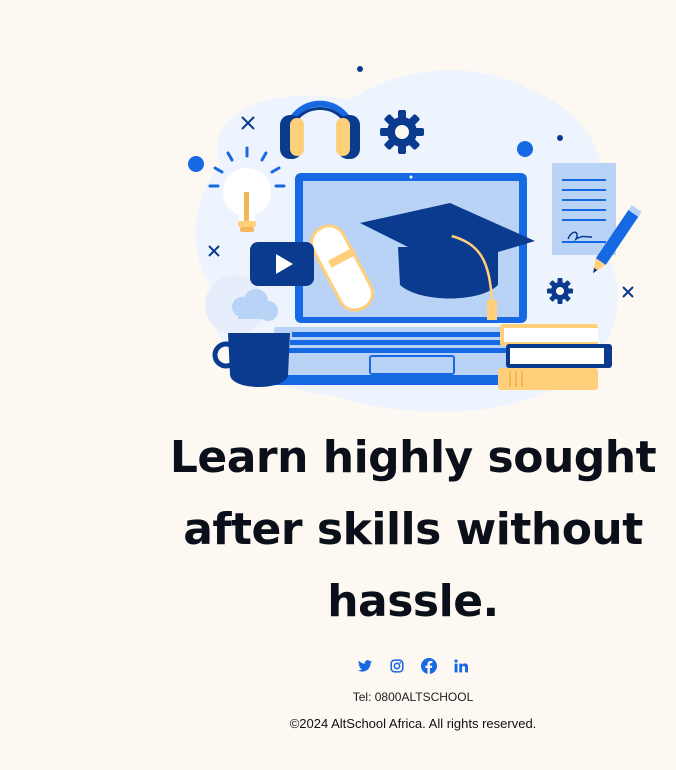  What do you see at coordinates (413, 666) in the screenshot?
I see `social-links` at bounding box center [413, 666].